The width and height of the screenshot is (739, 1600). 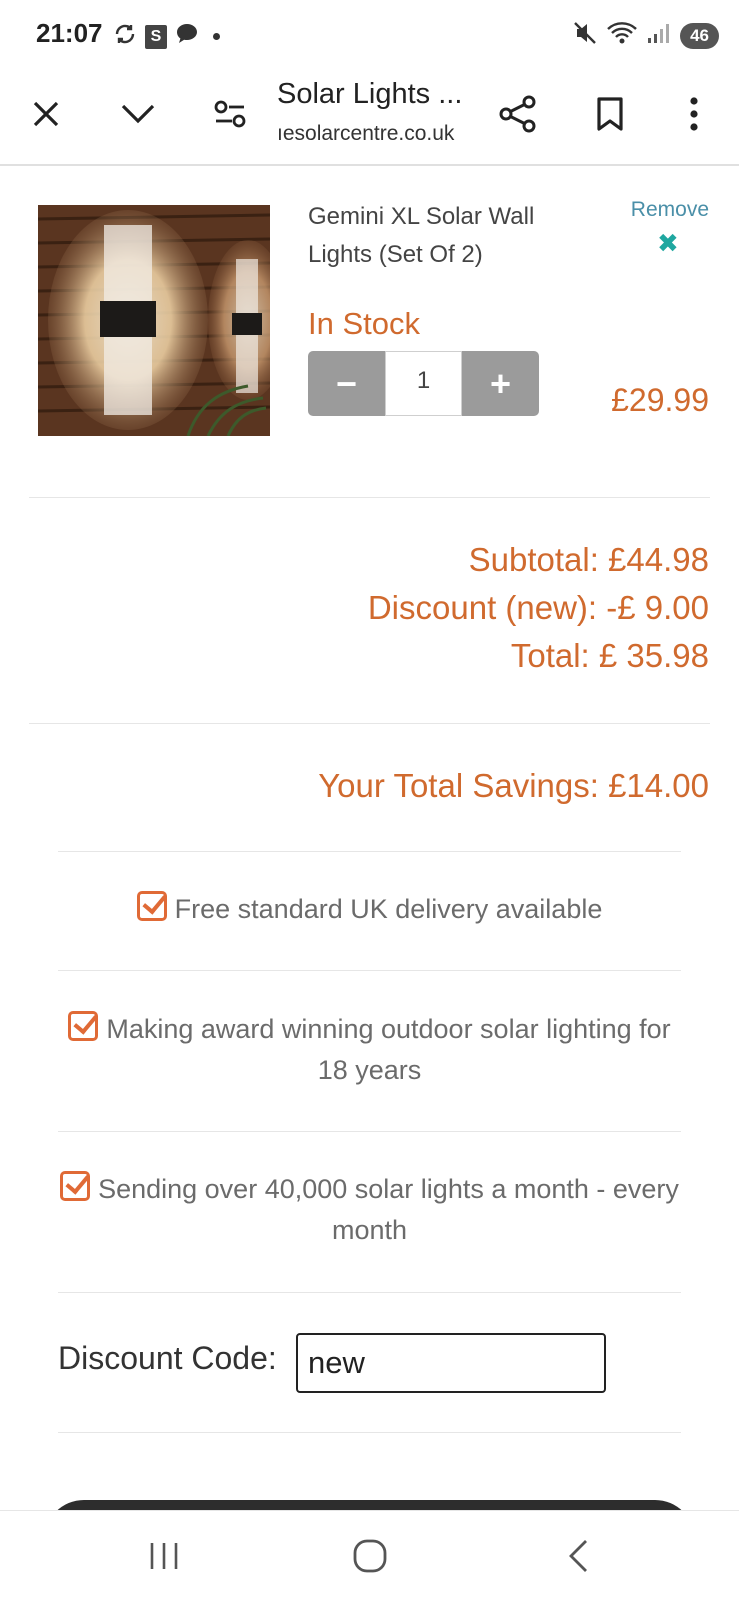 What do you see at coordinates (369, 118) in the screenshot?
I see `browser-toolbar: Solar Lights ... ıesolarcentre.co.uk` at bounding box center [369, 118].